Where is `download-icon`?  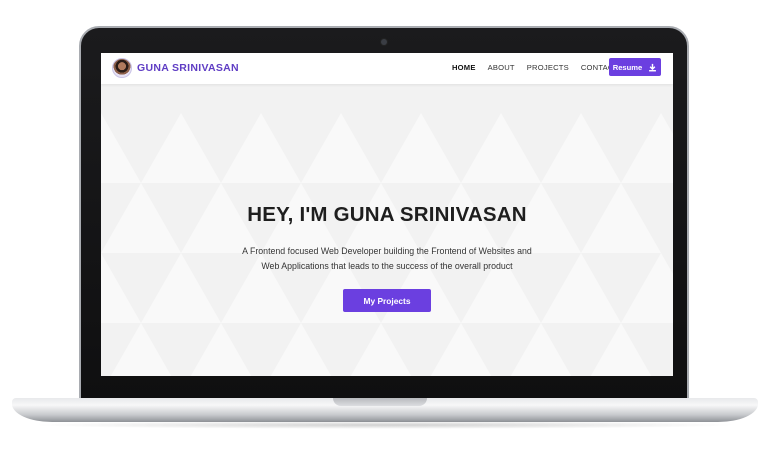
download-icon is located at coordinates (653, 67).